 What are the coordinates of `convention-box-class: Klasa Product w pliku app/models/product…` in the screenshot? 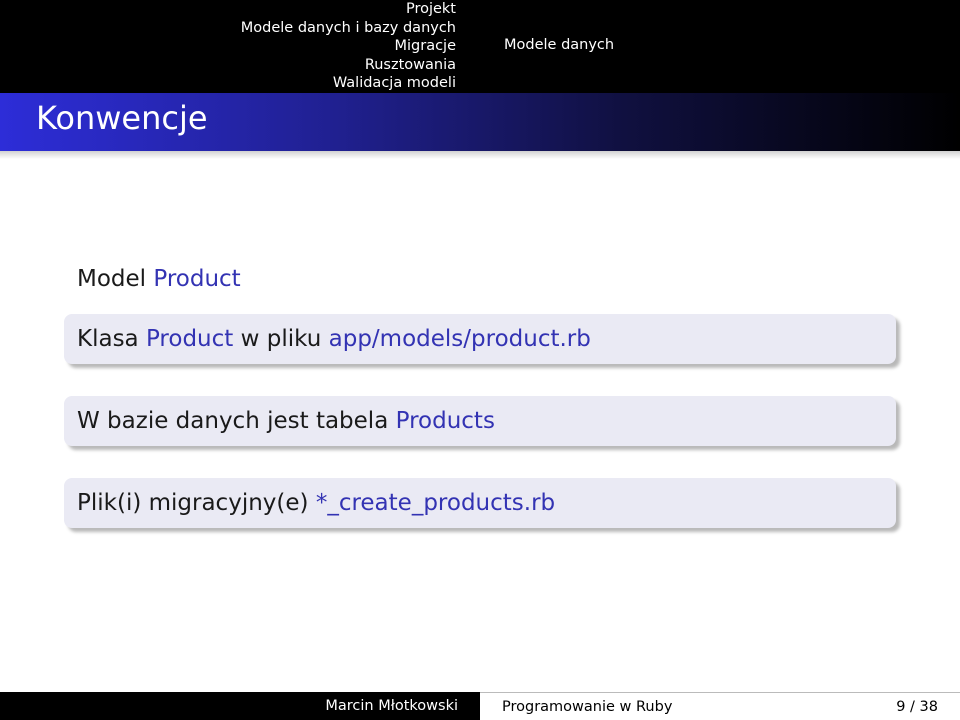 It's located at (480, 339).